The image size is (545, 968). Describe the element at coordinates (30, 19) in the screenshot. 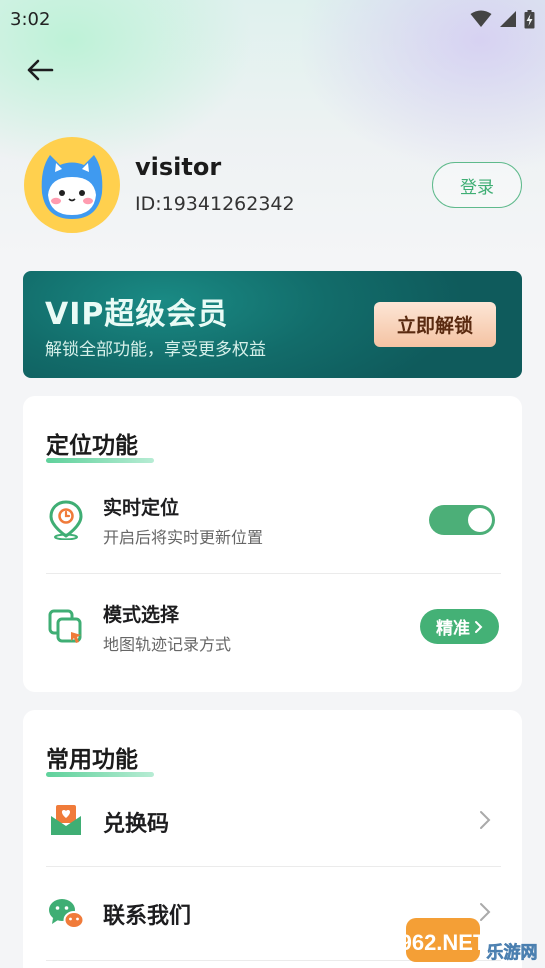

I see `status-time: 3:02` at that location.